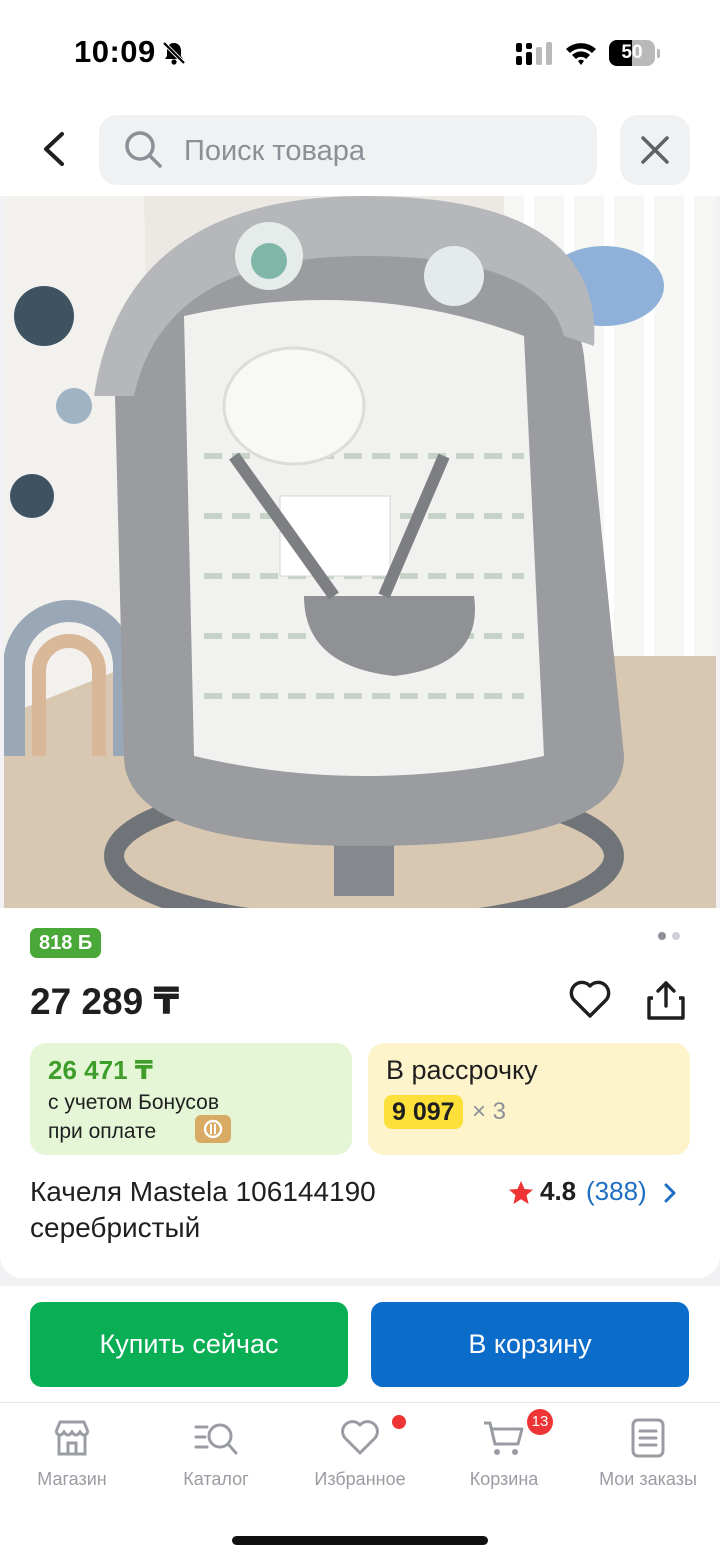  I want to click on battery-icon: 50, so click(634, 53).